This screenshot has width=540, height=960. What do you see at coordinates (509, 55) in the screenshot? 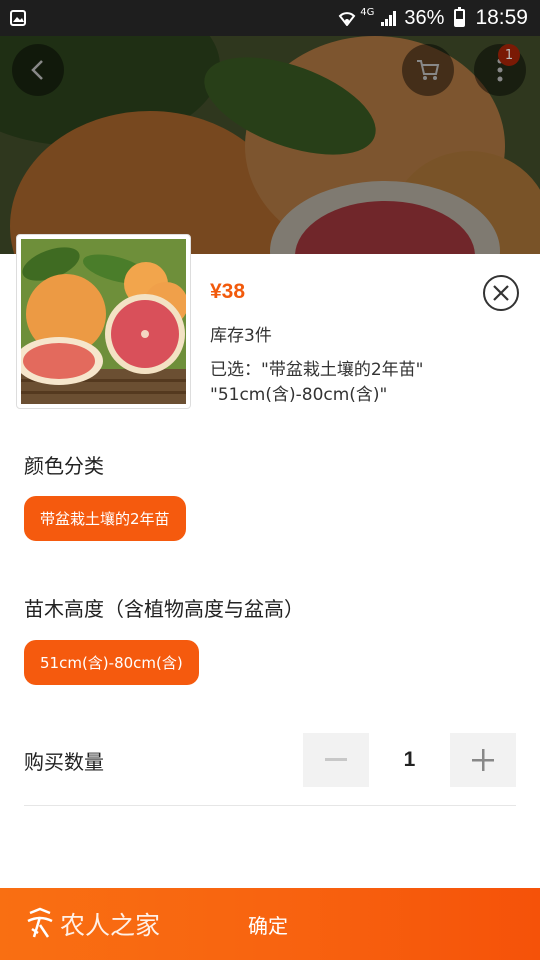
I see `cart-count-badge: 1` at bounding box center [509, 55].